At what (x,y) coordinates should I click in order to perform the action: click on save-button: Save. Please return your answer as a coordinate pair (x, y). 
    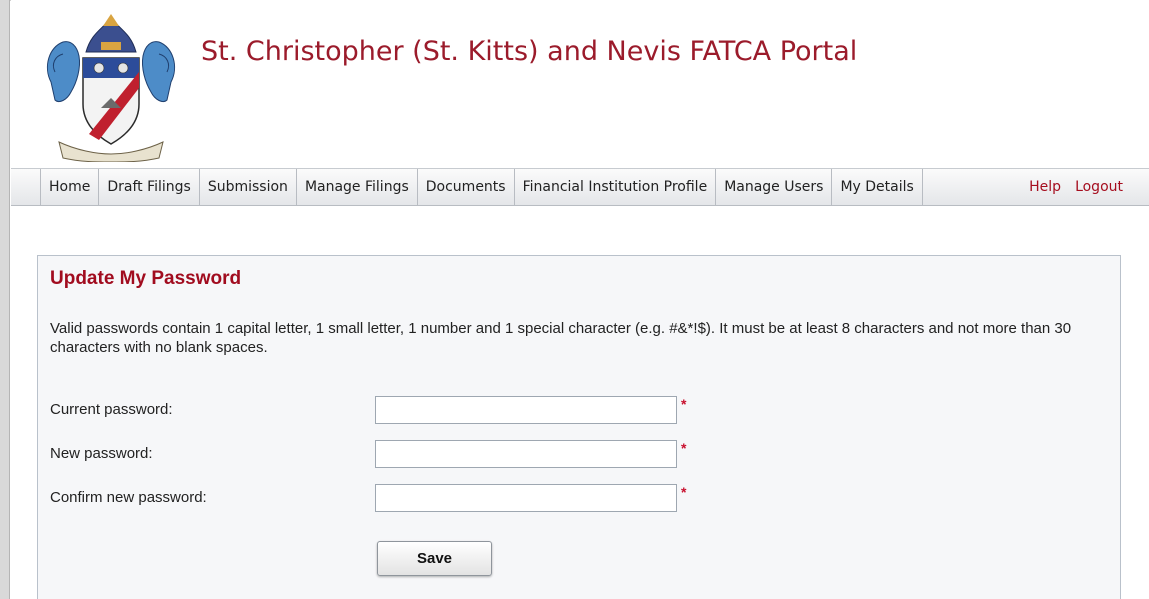
    Looking at the image, I should click on (434, 558).